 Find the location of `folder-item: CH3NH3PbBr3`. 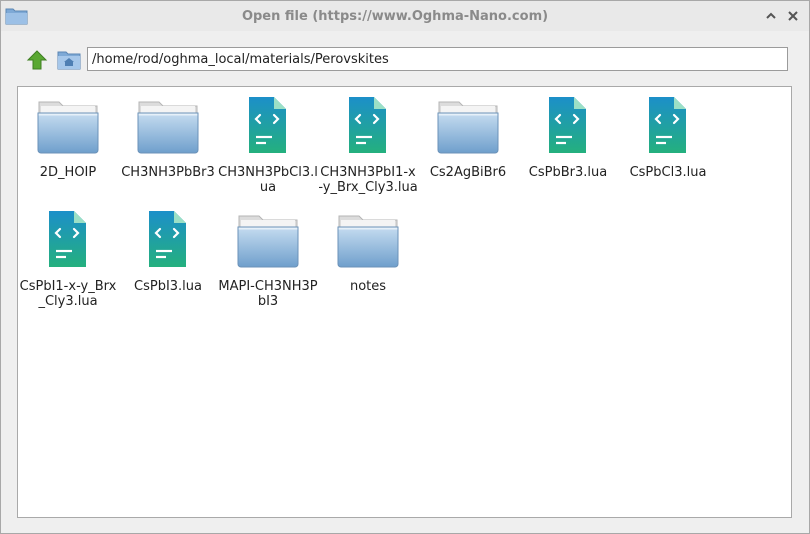

folder-item: CH3NH3PbBr3 is located at coordinates (168, 145).